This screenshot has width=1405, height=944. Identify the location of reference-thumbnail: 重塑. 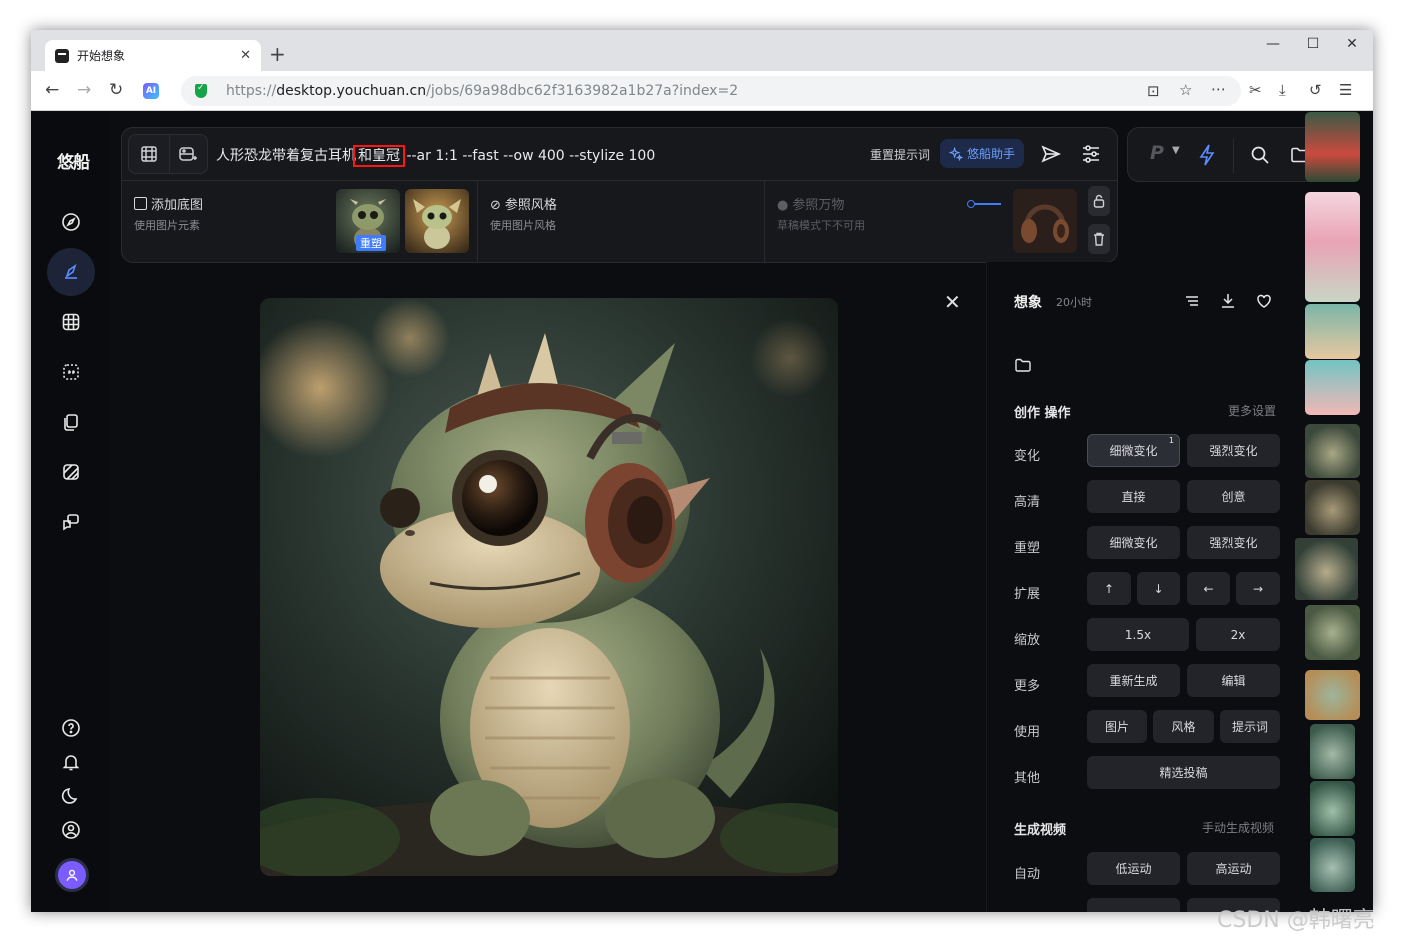
(368, 221).